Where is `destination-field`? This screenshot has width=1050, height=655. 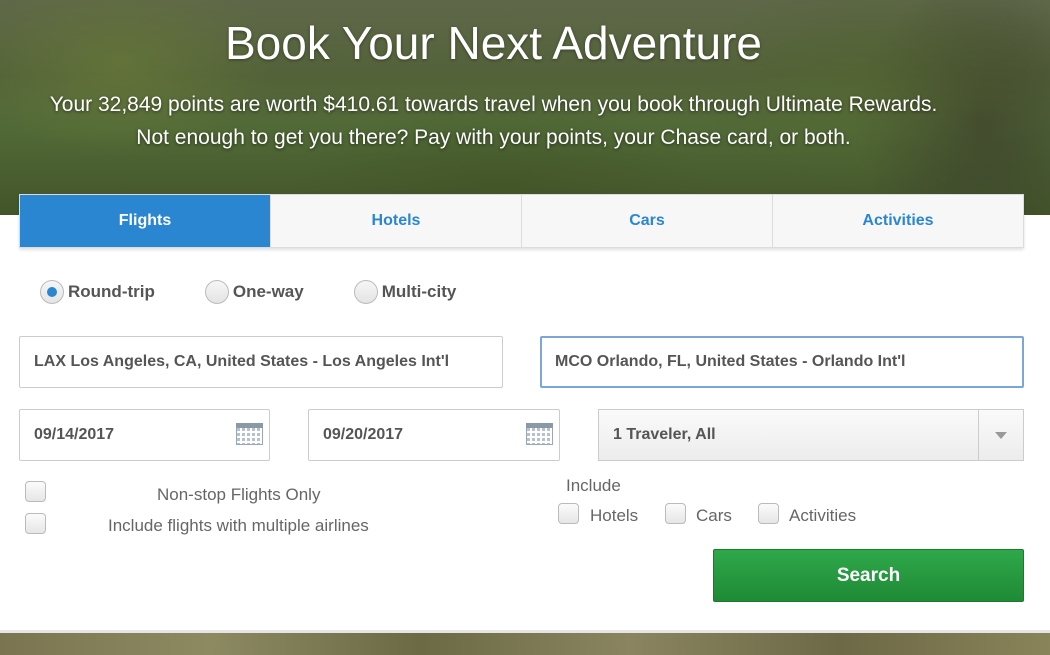 destination-field is located at coordinates (782, 362).